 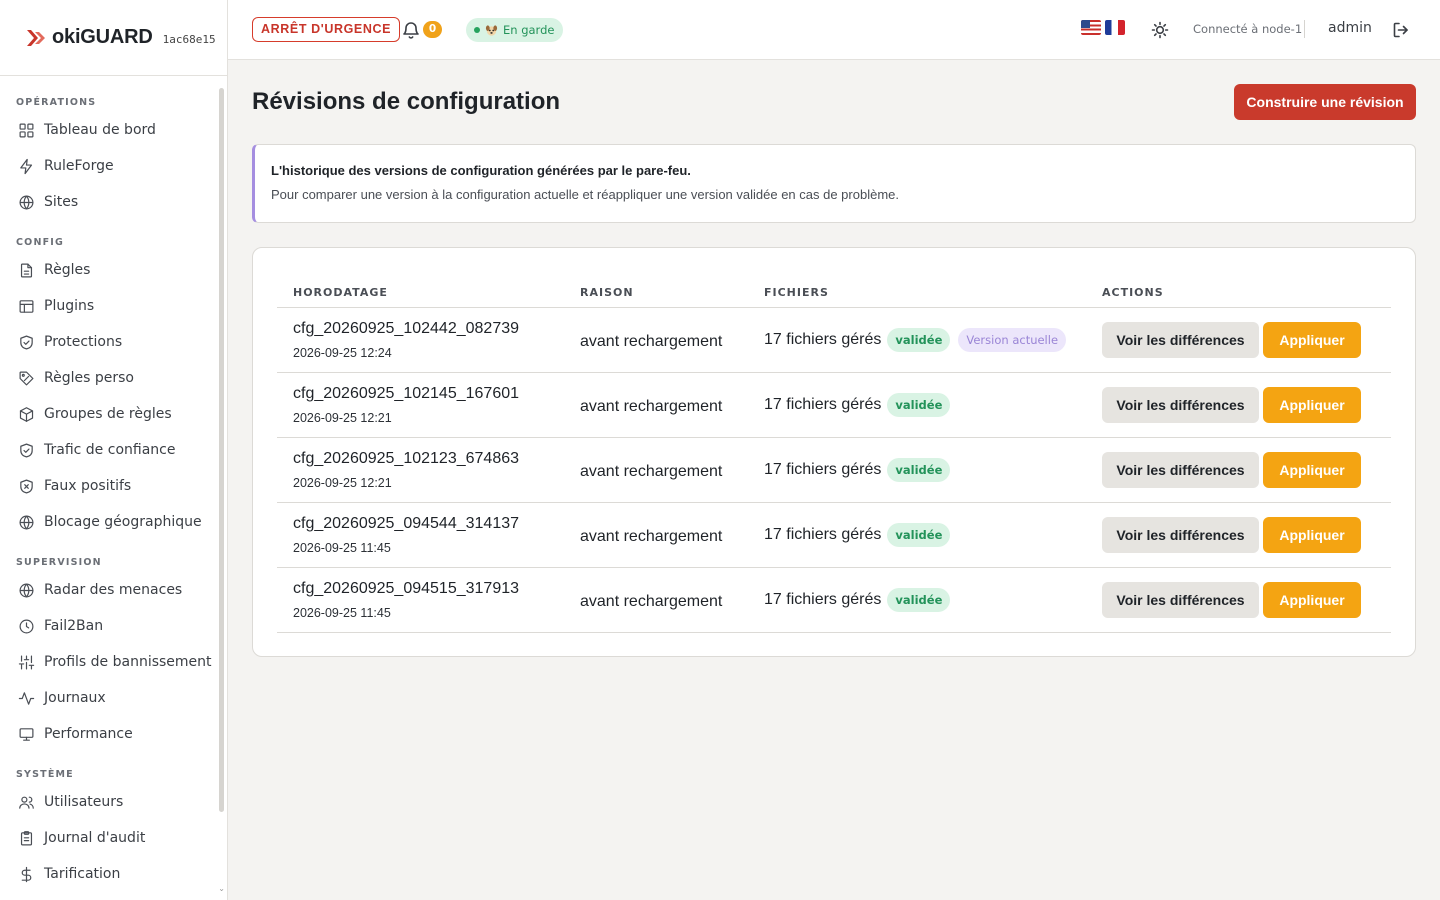 I want to click on sidebar-item-label: Règles, so click(x=67, y=270).